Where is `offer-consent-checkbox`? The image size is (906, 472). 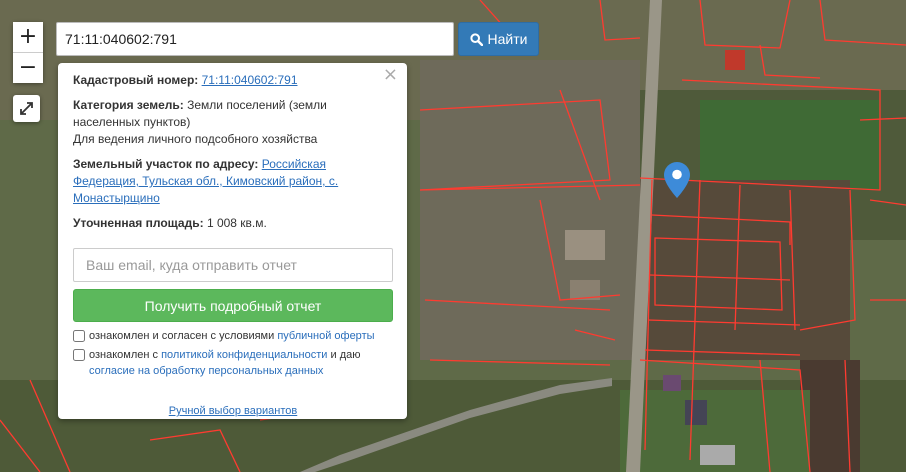 offer-consent-checkbox is located at coordinates (79, 336).